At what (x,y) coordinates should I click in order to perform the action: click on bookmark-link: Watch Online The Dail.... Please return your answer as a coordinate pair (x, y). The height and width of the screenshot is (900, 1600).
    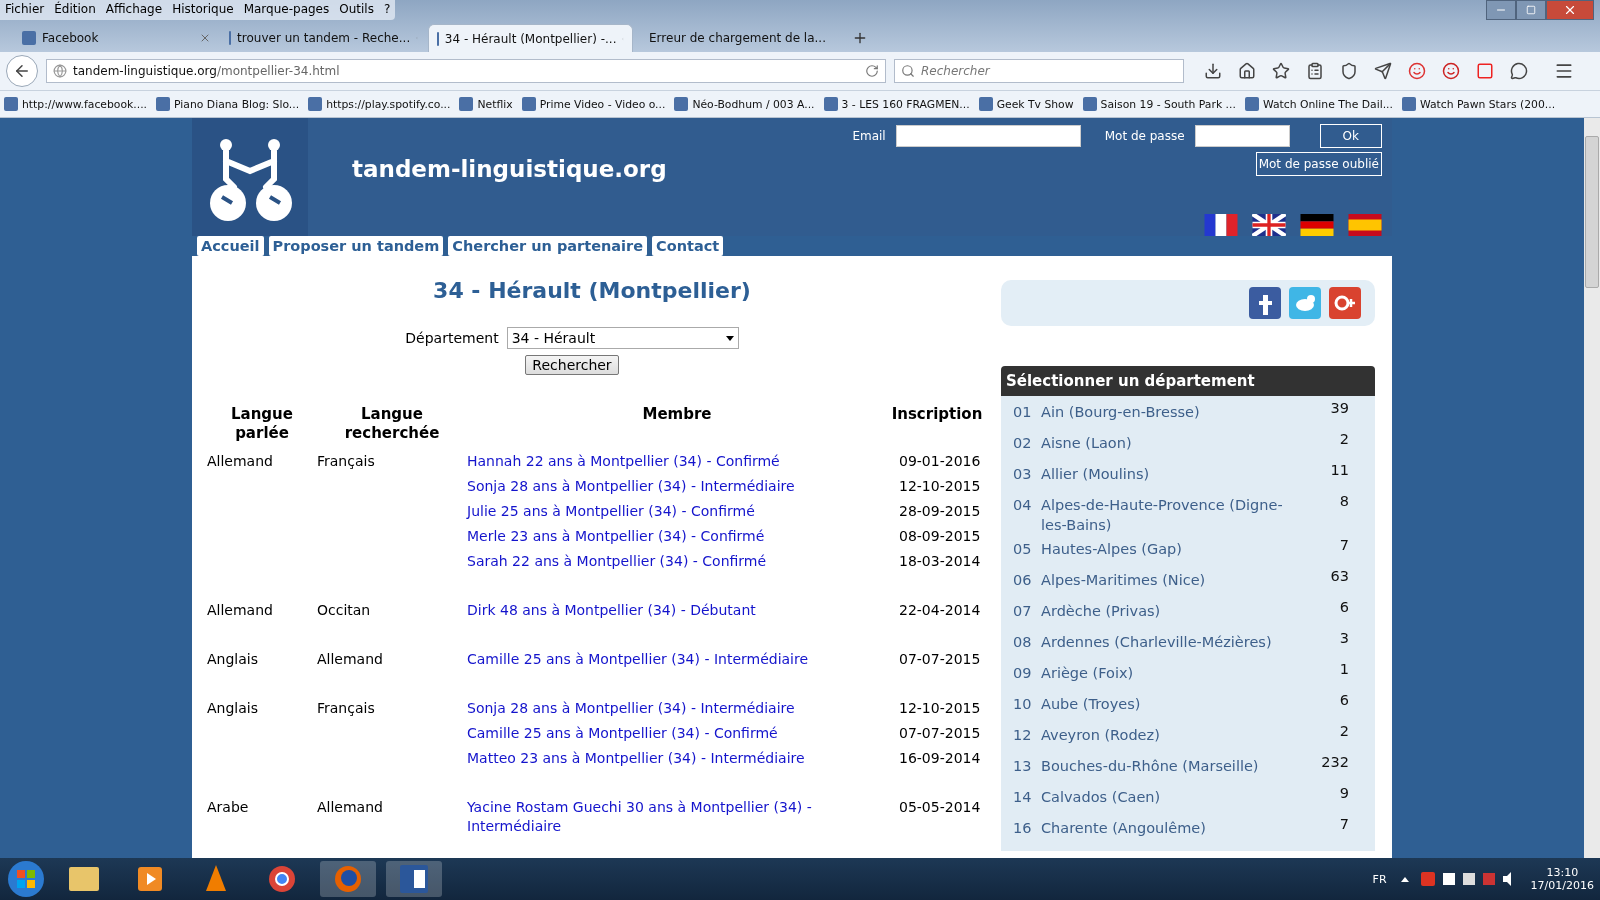
    Looking at the image, I should click on (1327, 104).